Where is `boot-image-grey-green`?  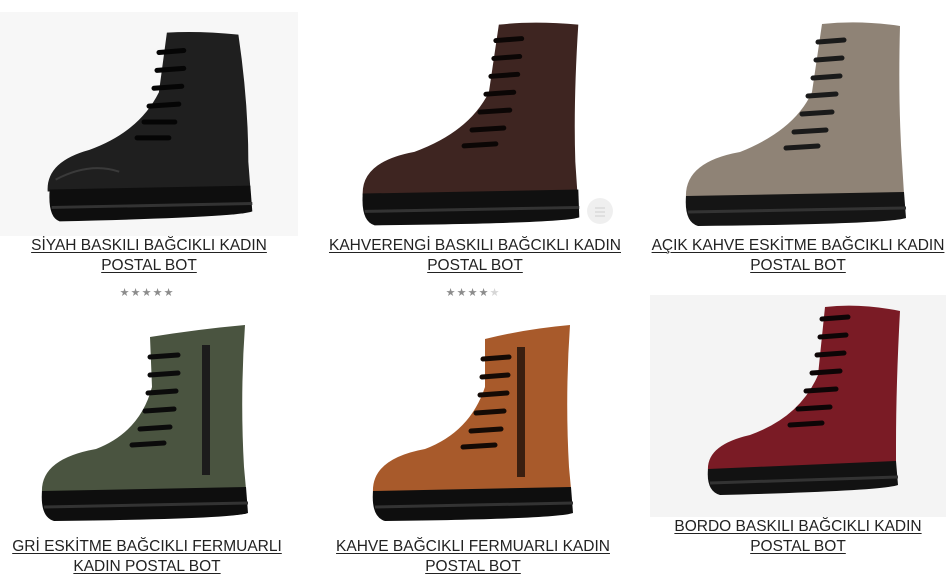 boot-image-grey-green is located at coordinates (145, 423).